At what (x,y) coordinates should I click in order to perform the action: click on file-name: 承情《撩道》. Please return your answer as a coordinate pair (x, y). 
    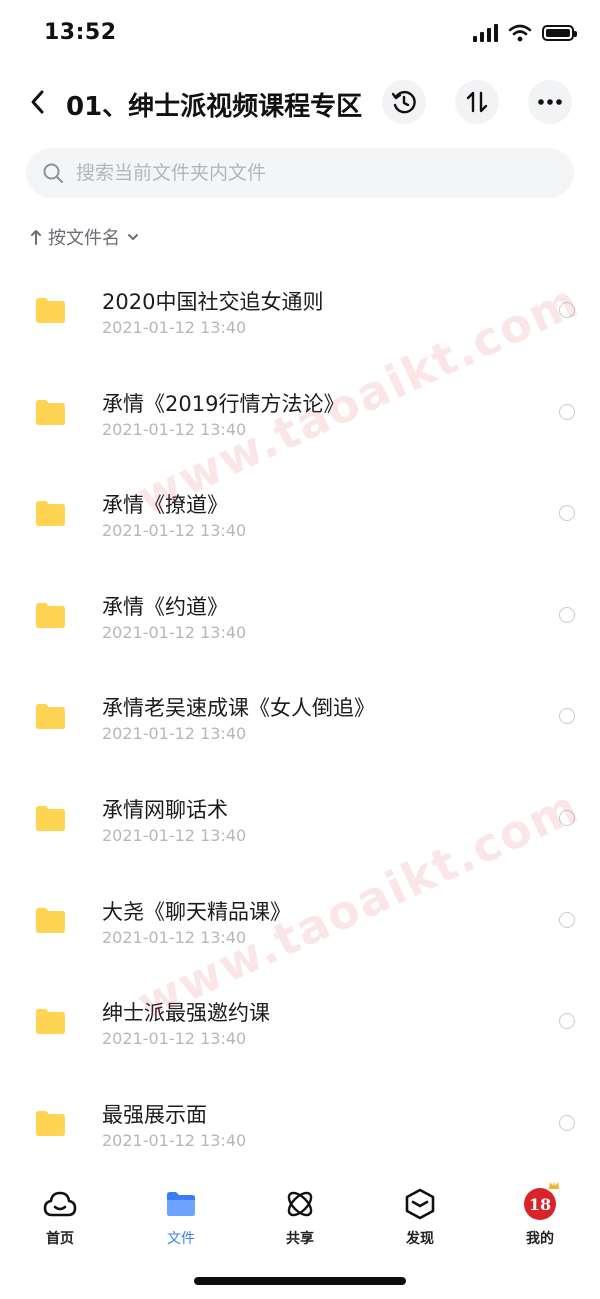
    Looking at the image, I should click on (165, 505).